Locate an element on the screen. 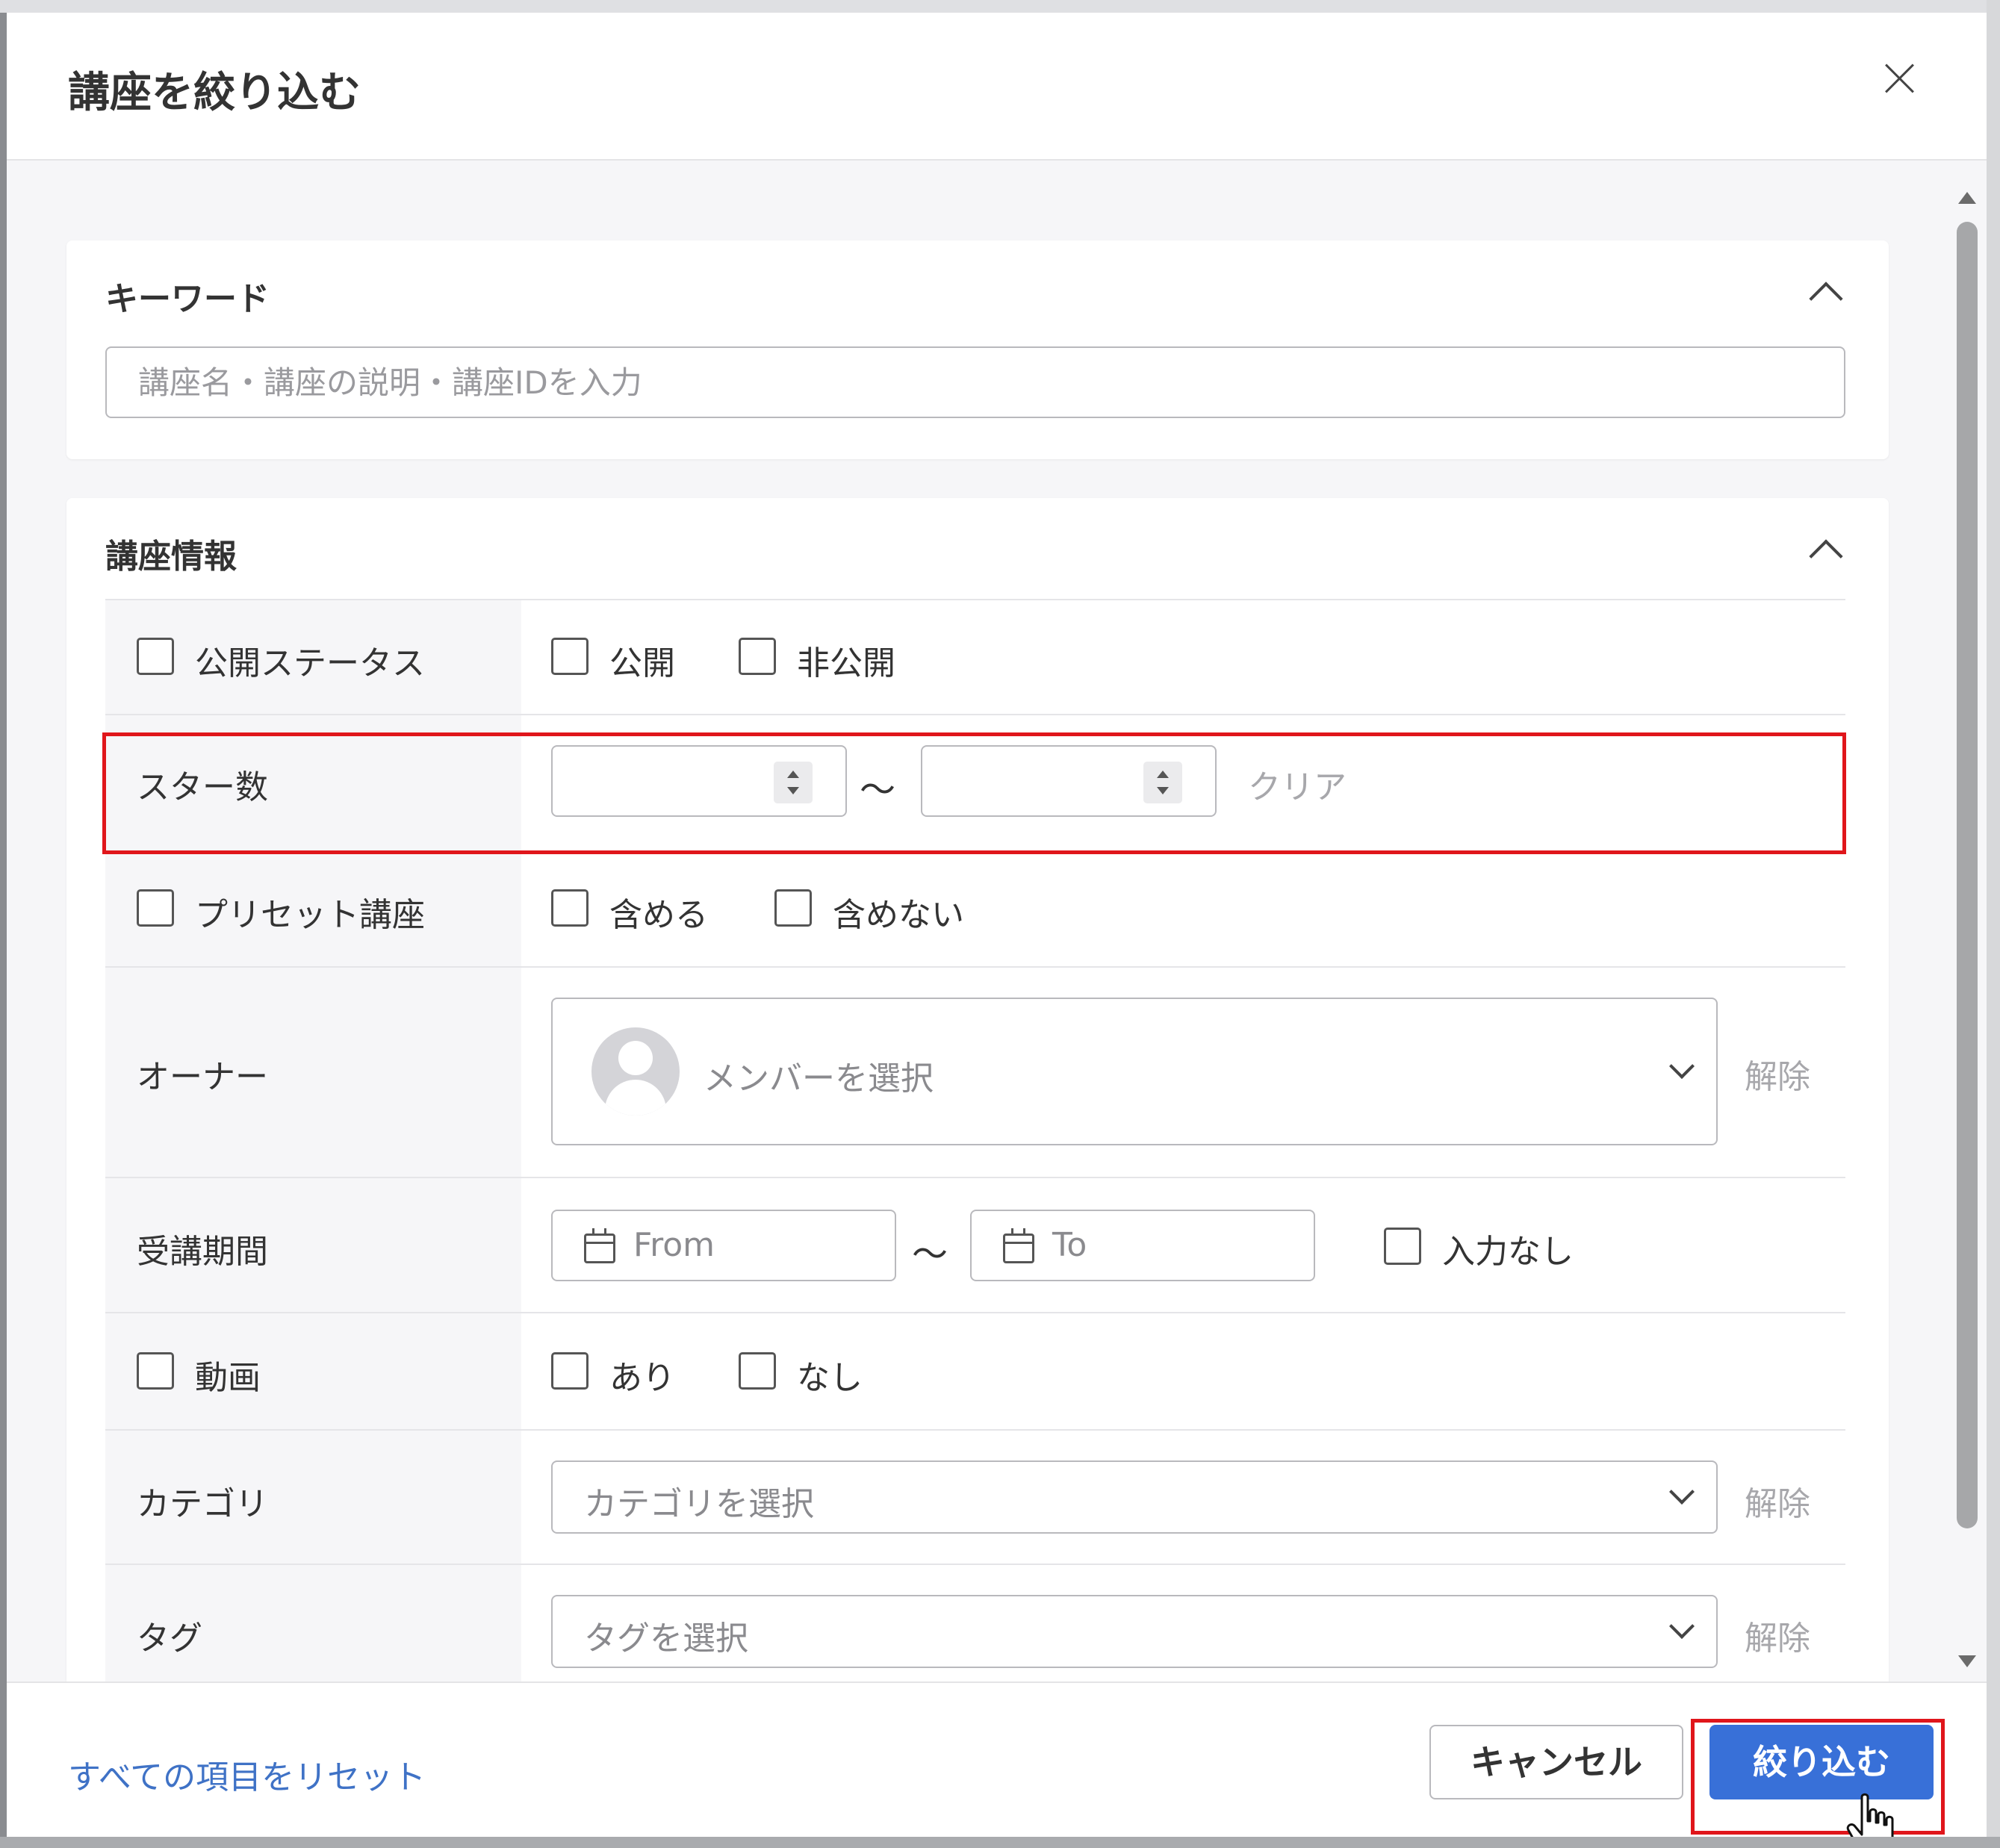 The height and width of the screenshot is (1848, 2000). tag-label: タグ is located at coordinates (169, 1639).